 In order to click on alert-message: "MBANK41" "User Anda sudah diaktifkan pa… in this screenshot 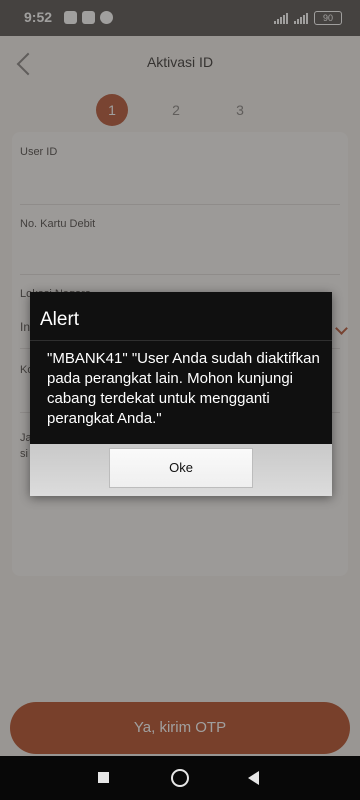, I will do `click(183, 388)`.